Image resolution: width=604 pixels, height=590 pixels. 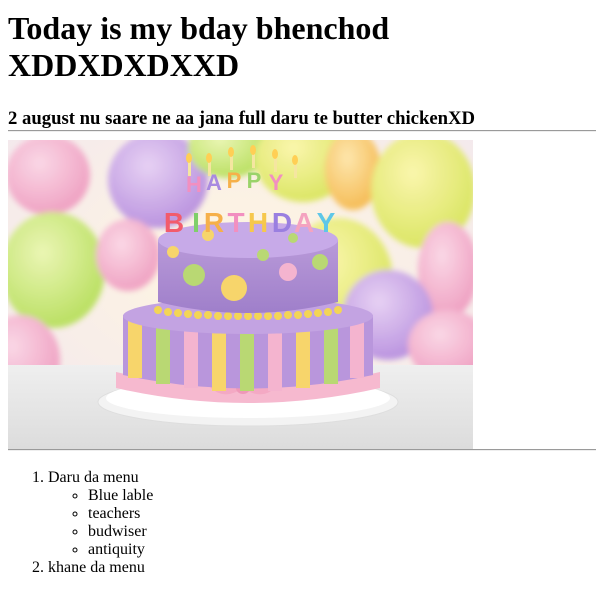 What do you see at coordinates (342, 550) in the screenshot?
I see `list-item: antiquity` at bounding box center [342, 550].